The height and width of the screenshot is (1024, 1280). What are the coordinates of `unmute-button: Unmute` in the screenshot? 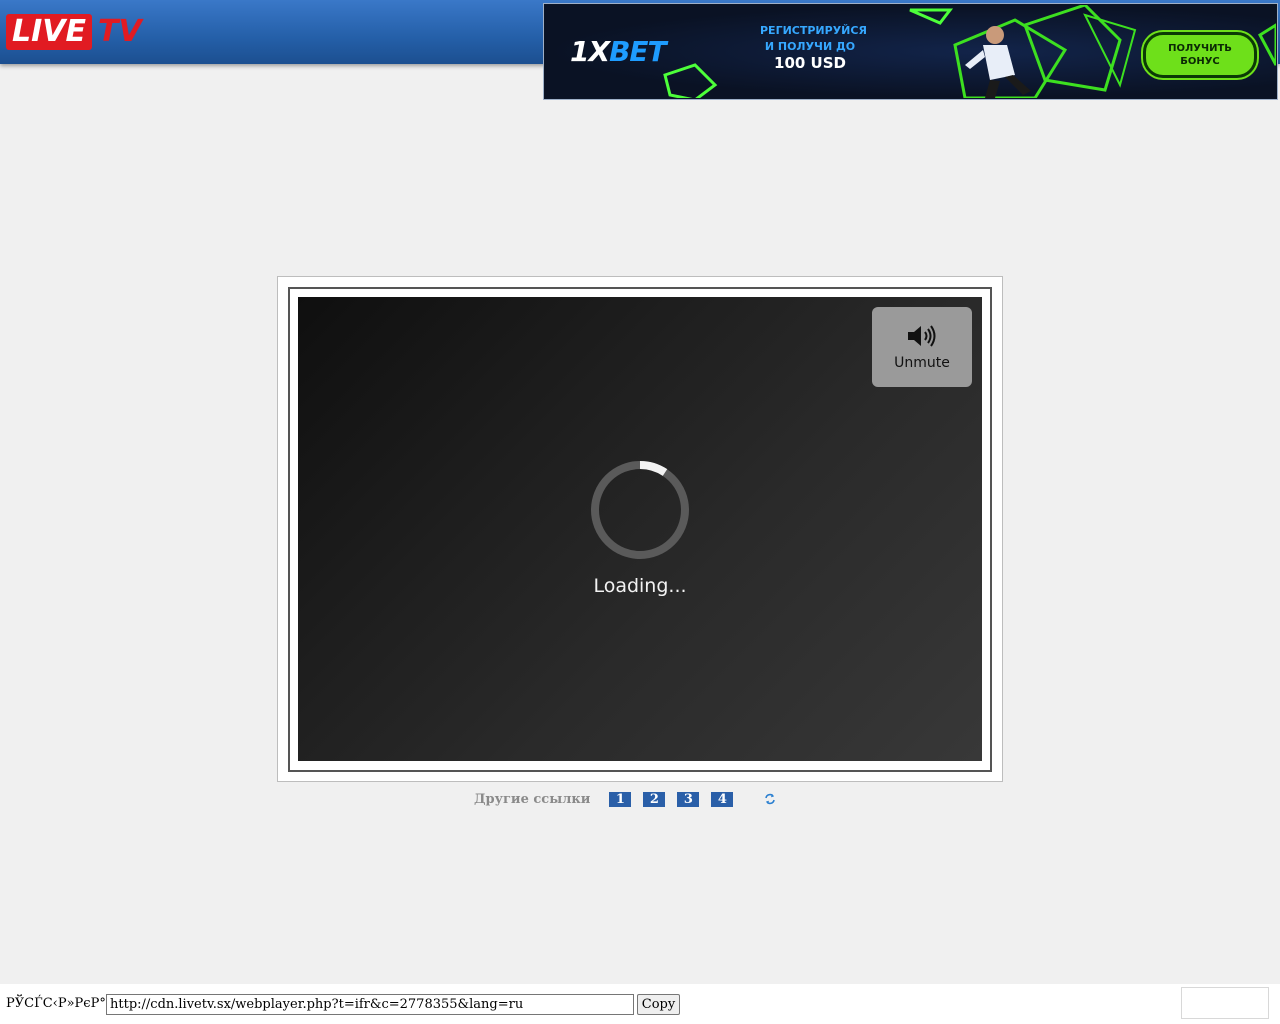 It's located at (922, 347).